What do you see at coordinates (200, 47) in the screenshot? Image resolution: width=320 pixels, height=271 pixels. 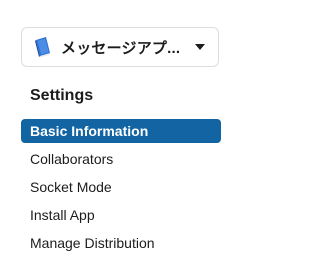 I see `chevron-down-icon` at bounding box center [200, 47].